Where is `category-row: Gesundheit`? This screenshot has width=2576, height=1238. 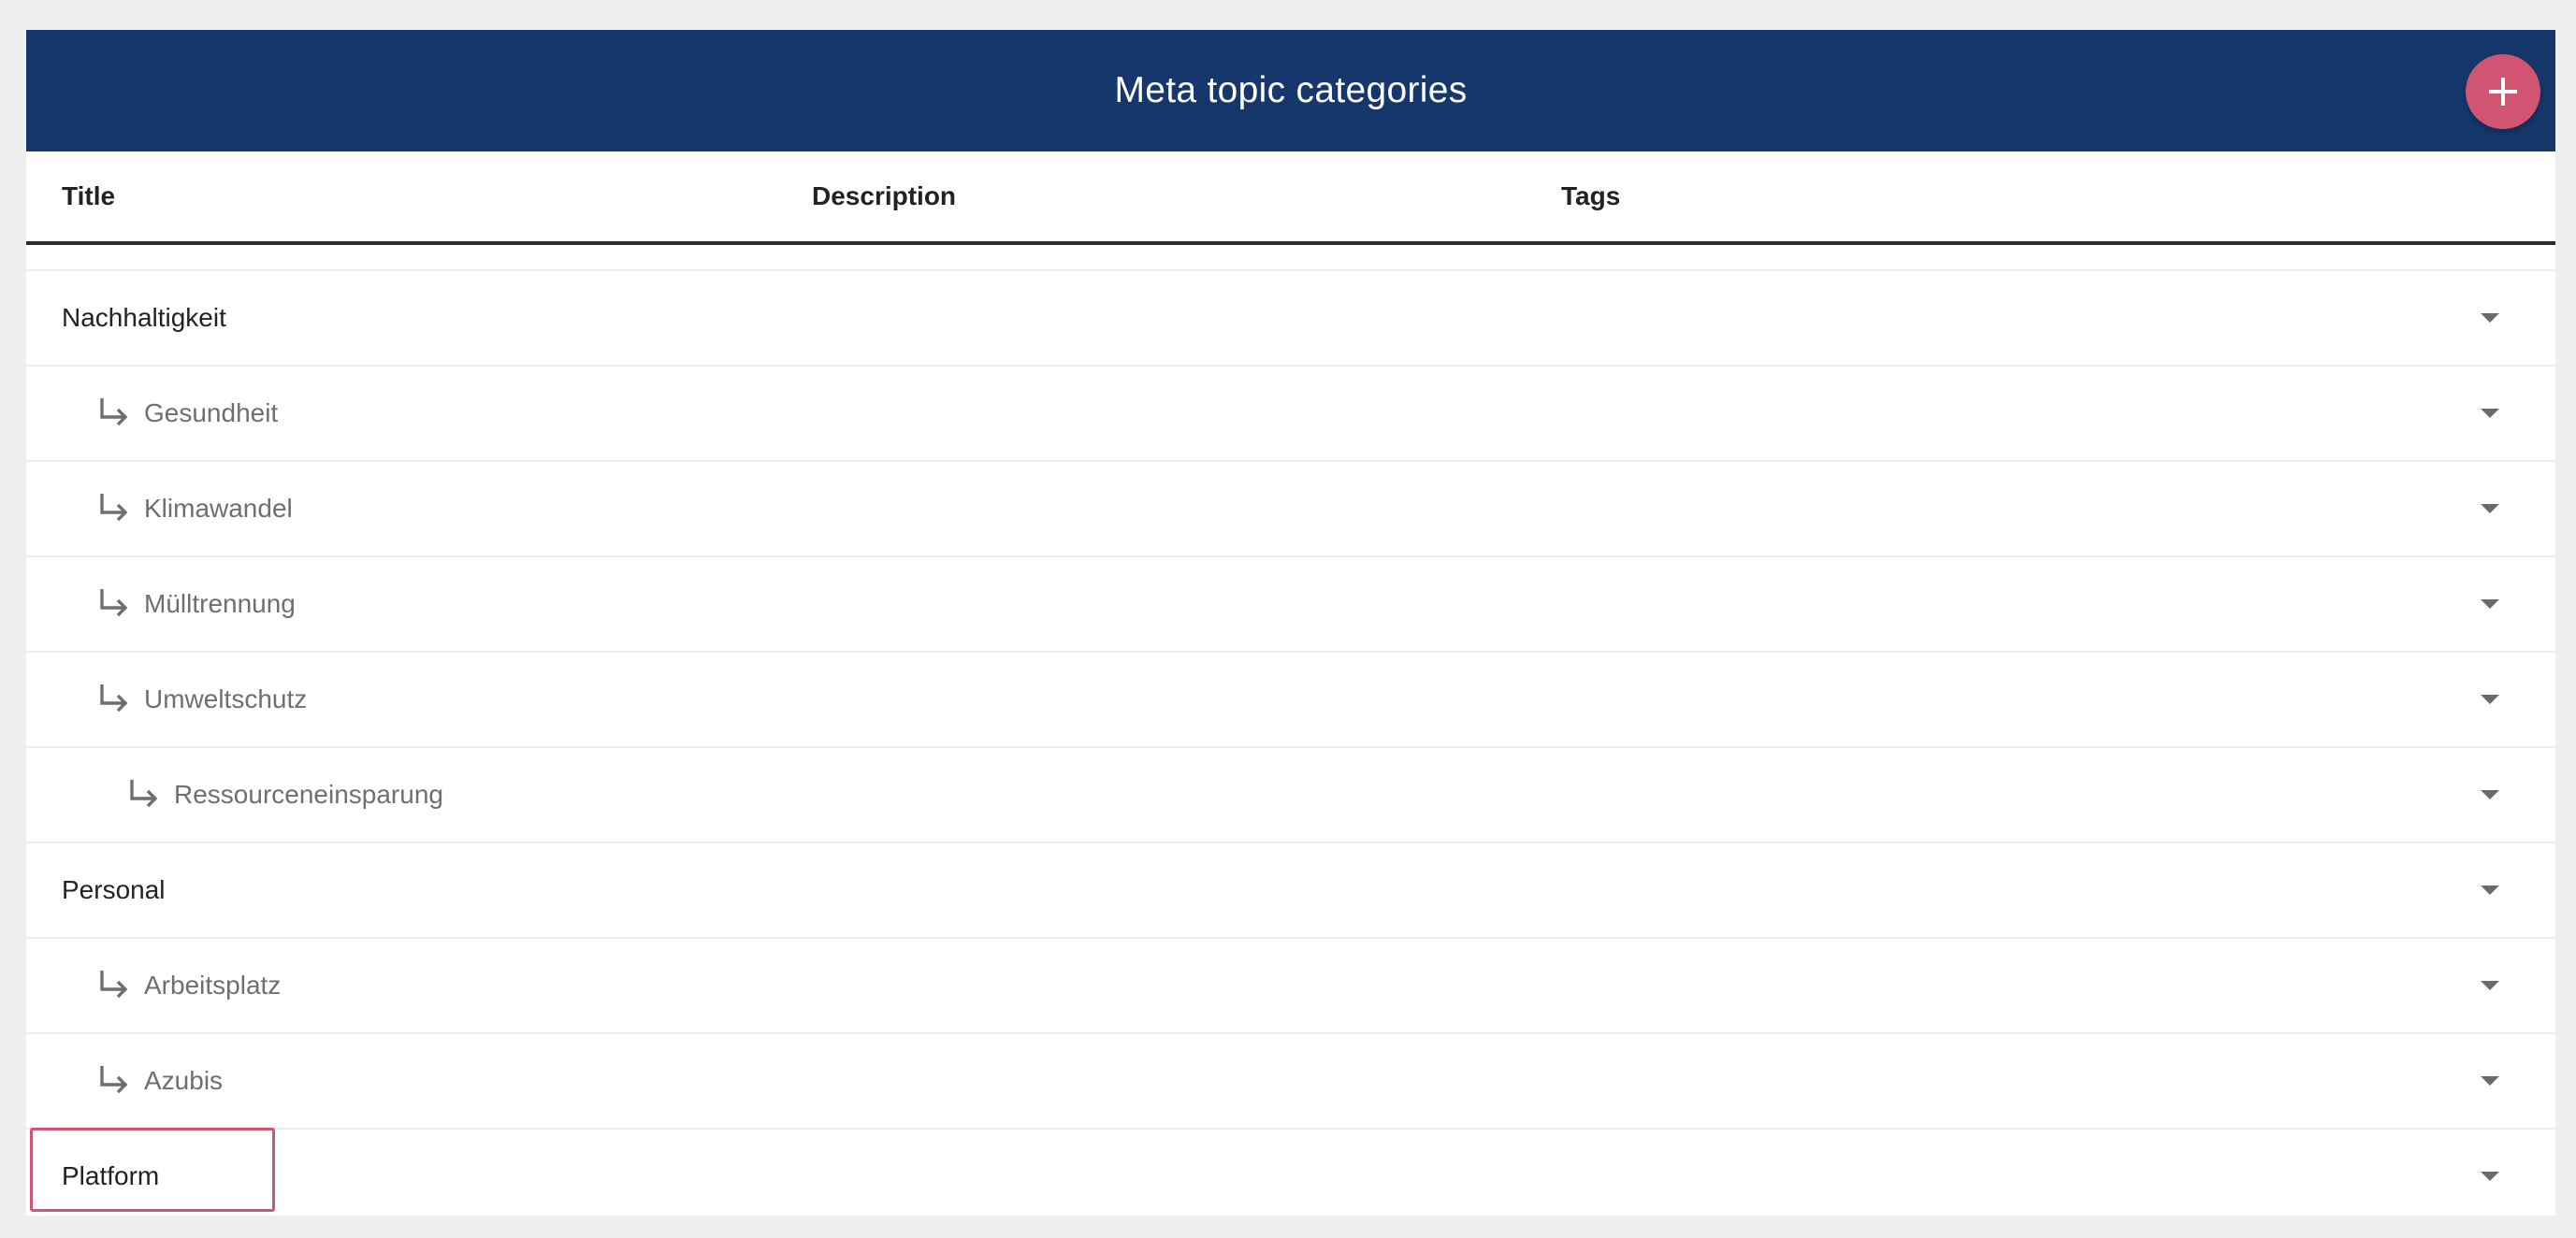
category-row: Gesundheit is located at coordinates (1290, 415).